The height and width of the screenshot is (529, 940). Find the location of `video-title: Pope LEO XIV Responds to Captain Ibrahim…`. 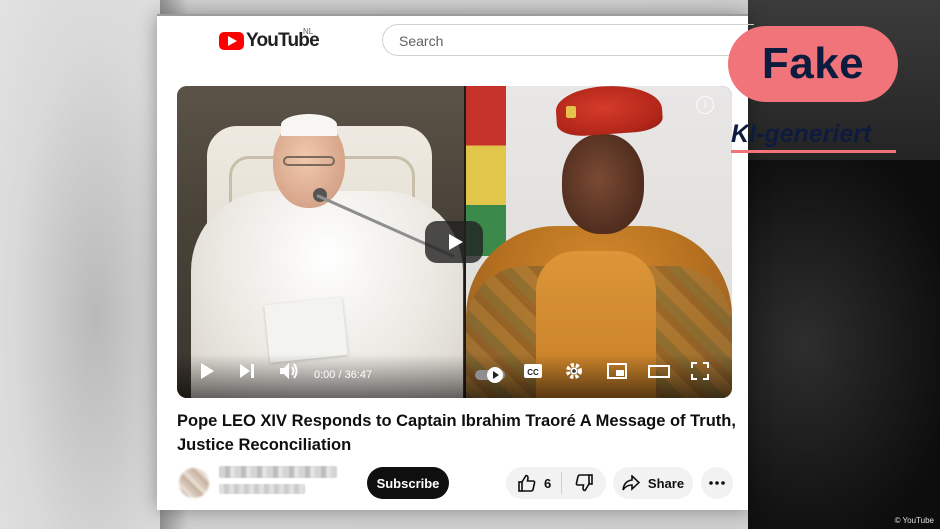

video-title: Pope LEO XIV Responds to Captain Ibrahim… is located at coordinates (457, 433).